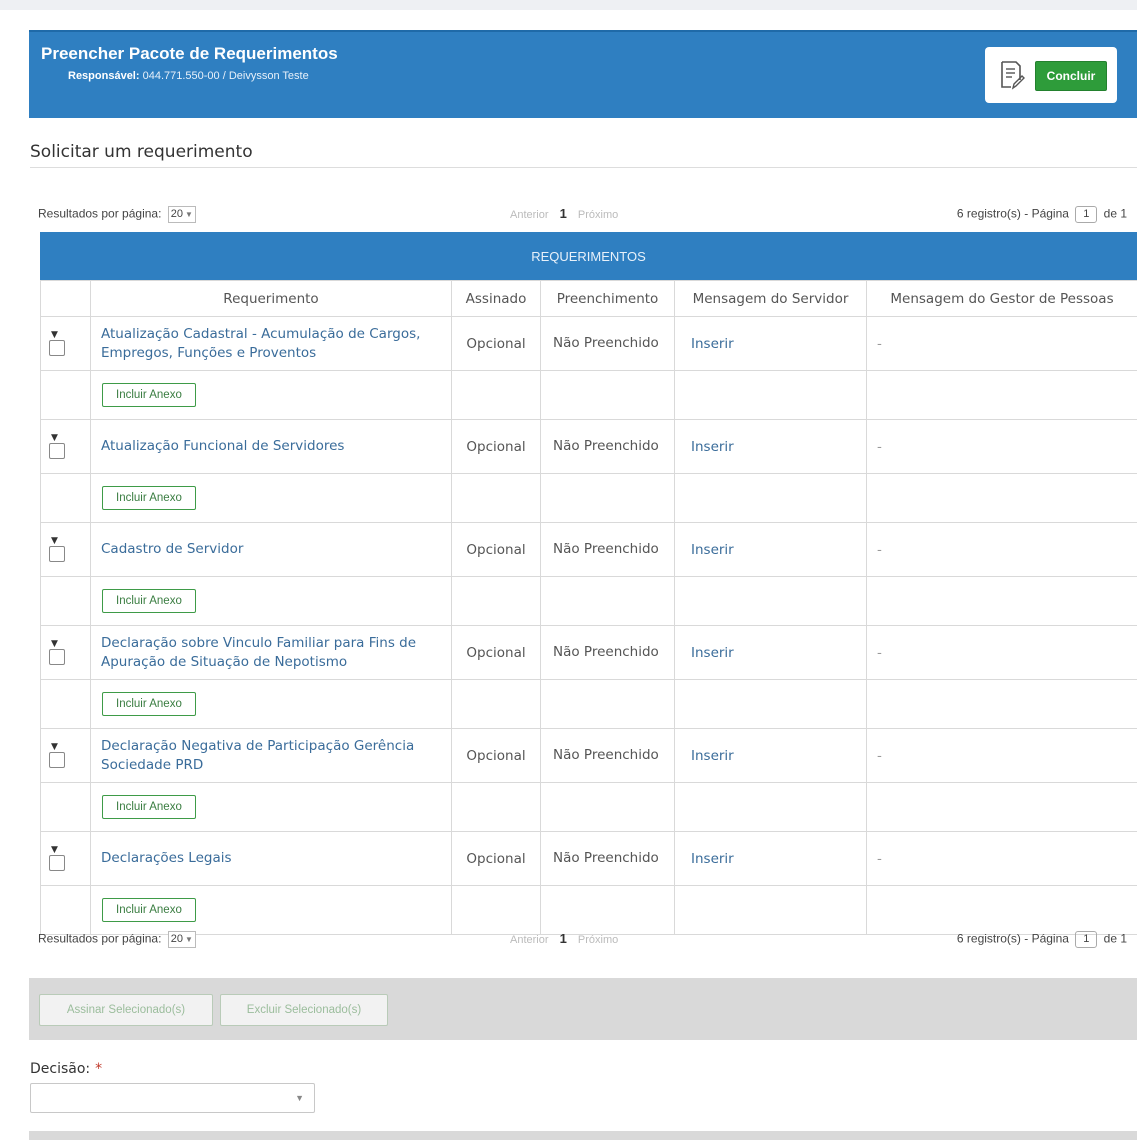  What do you see at coordinates (271, 446) in the screenshot?
I see `requerimento-link: Atualização Funcional de Servidores` at bounding box center [271, 446].